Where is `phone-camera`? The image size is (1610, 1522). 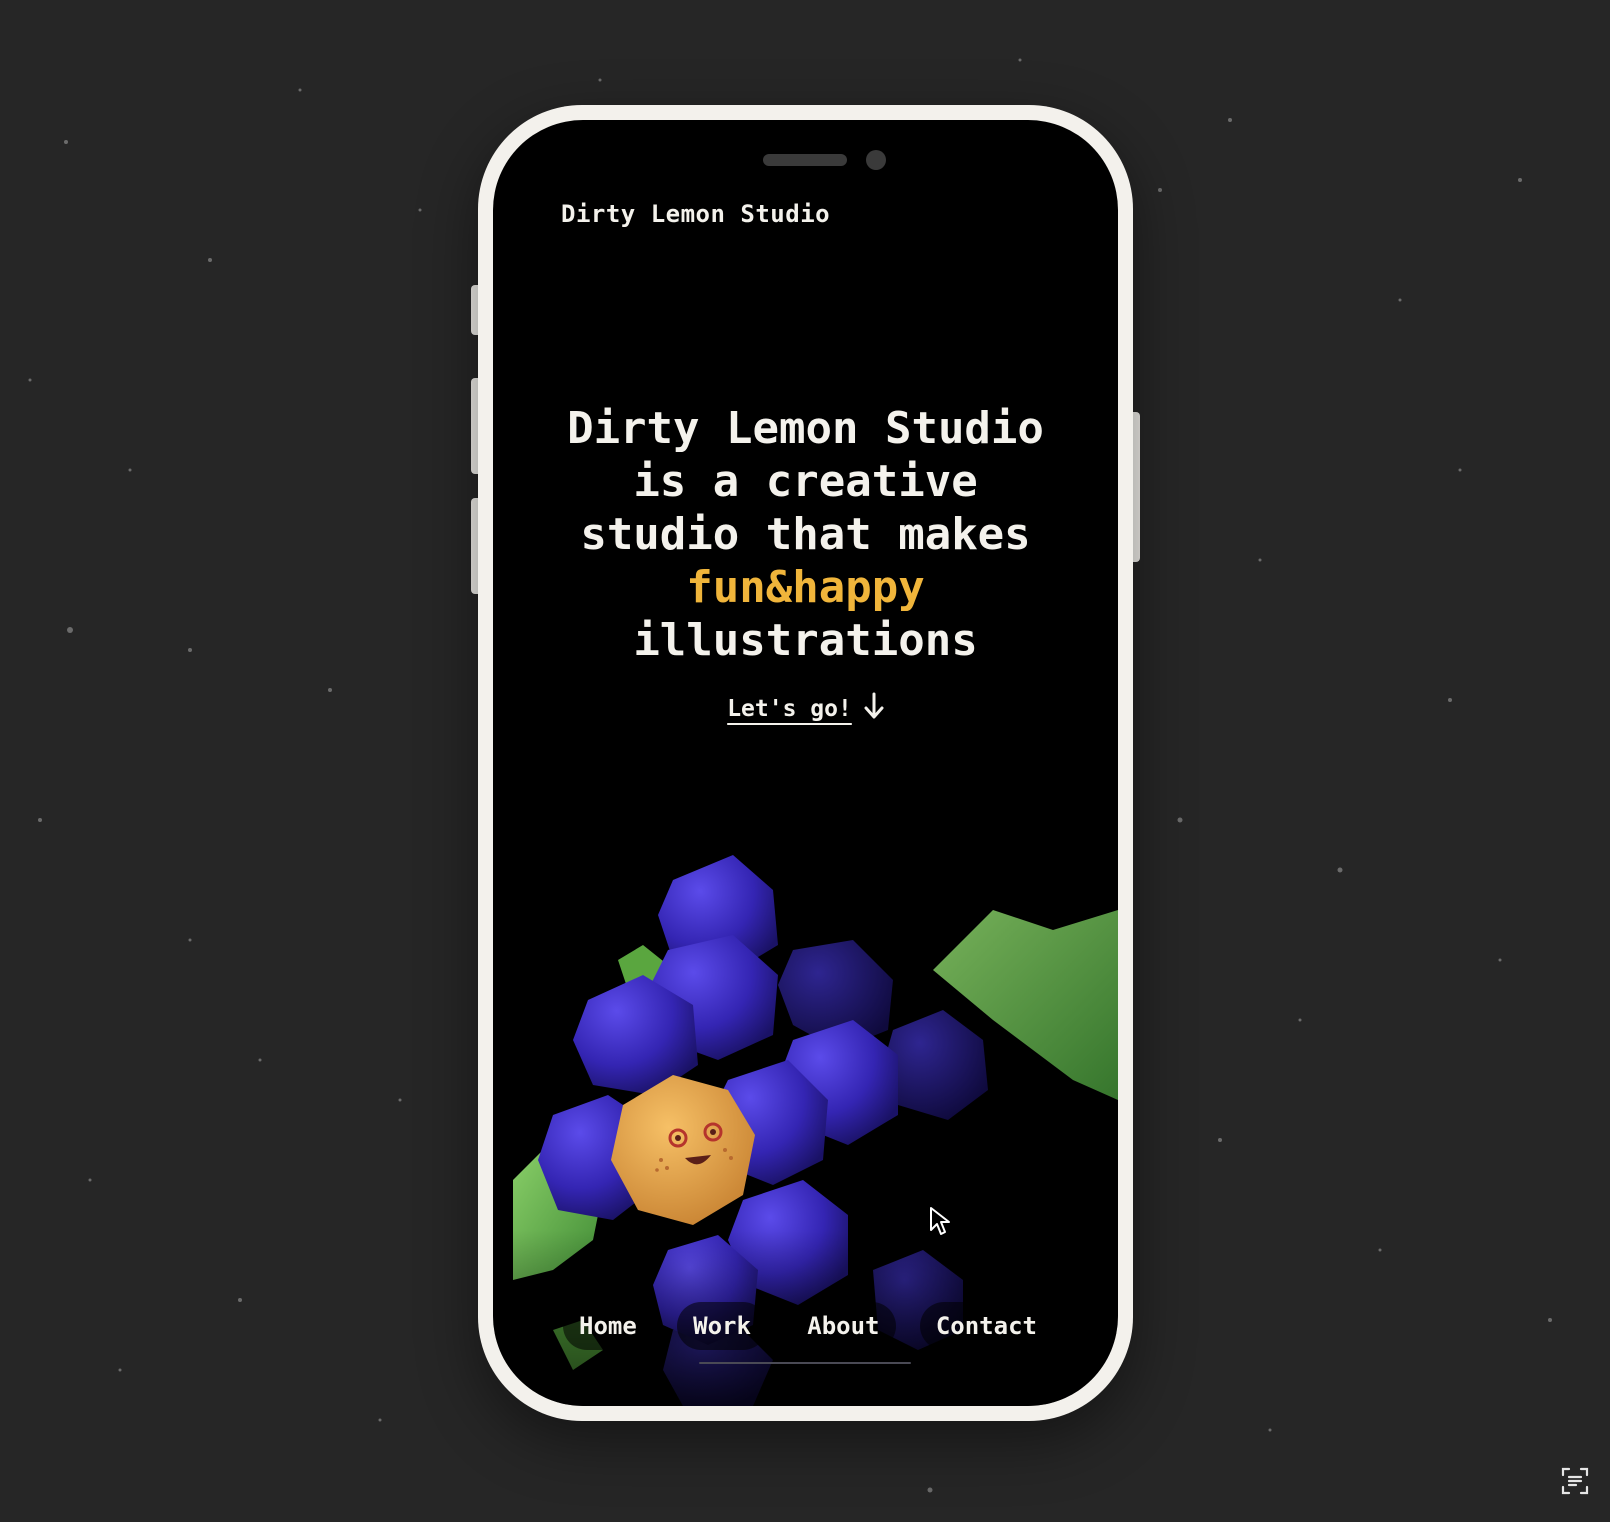 phone-camera is located at coordinates (876, 160).